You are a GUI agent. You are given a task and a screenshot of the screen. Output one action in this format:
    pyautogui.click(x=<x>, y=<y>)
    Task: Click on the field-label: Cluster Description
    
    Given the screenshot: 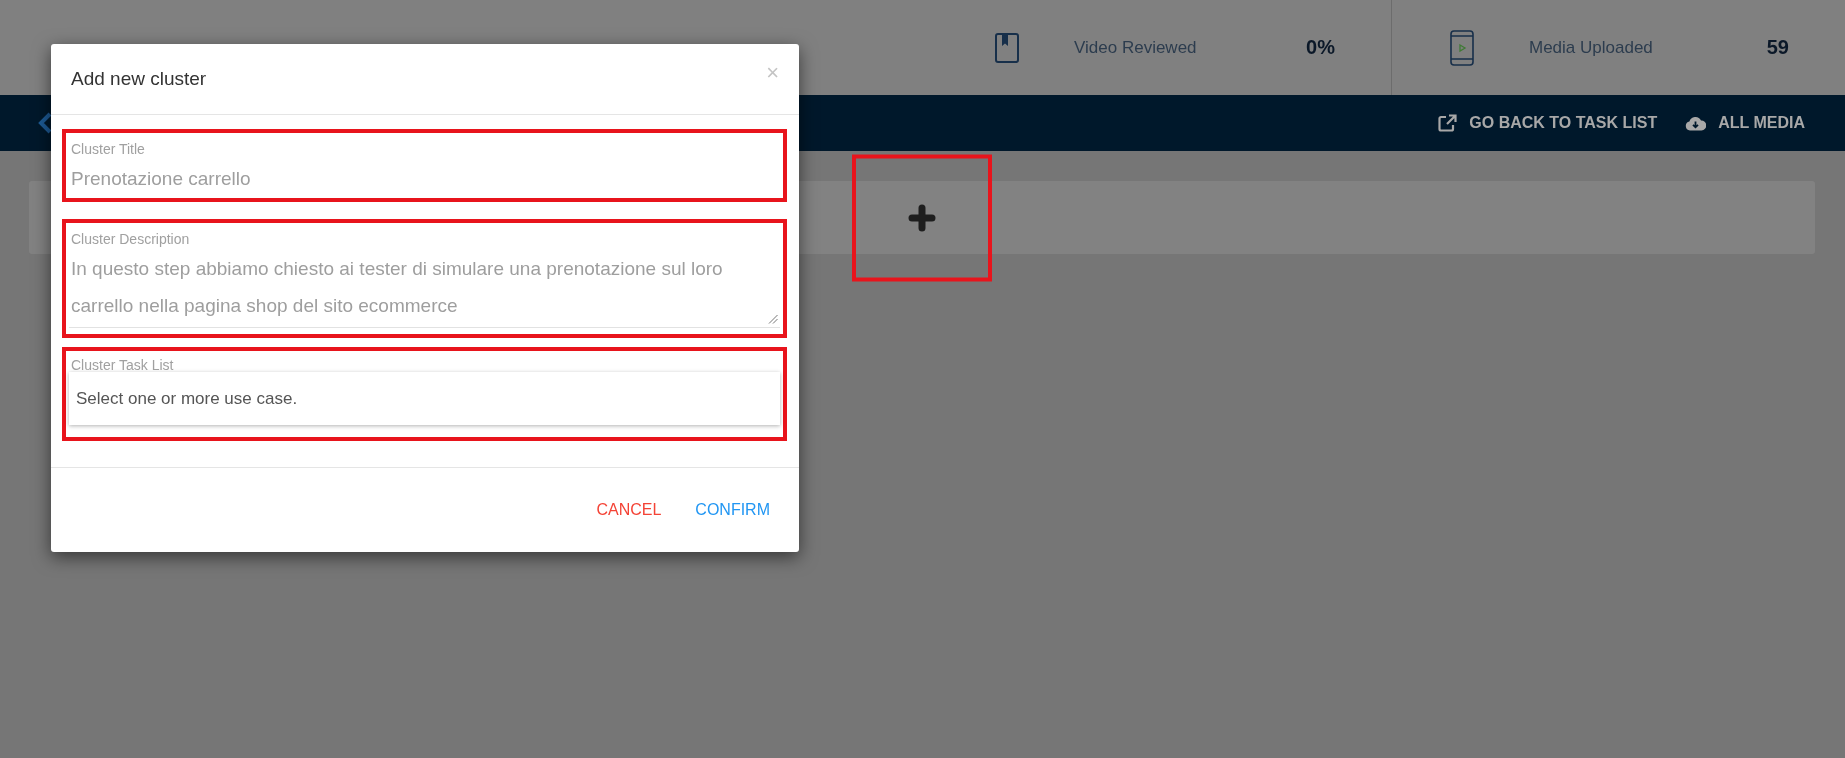 What is the action you would take?
    pyautogui.click(x=130, y=239)
    